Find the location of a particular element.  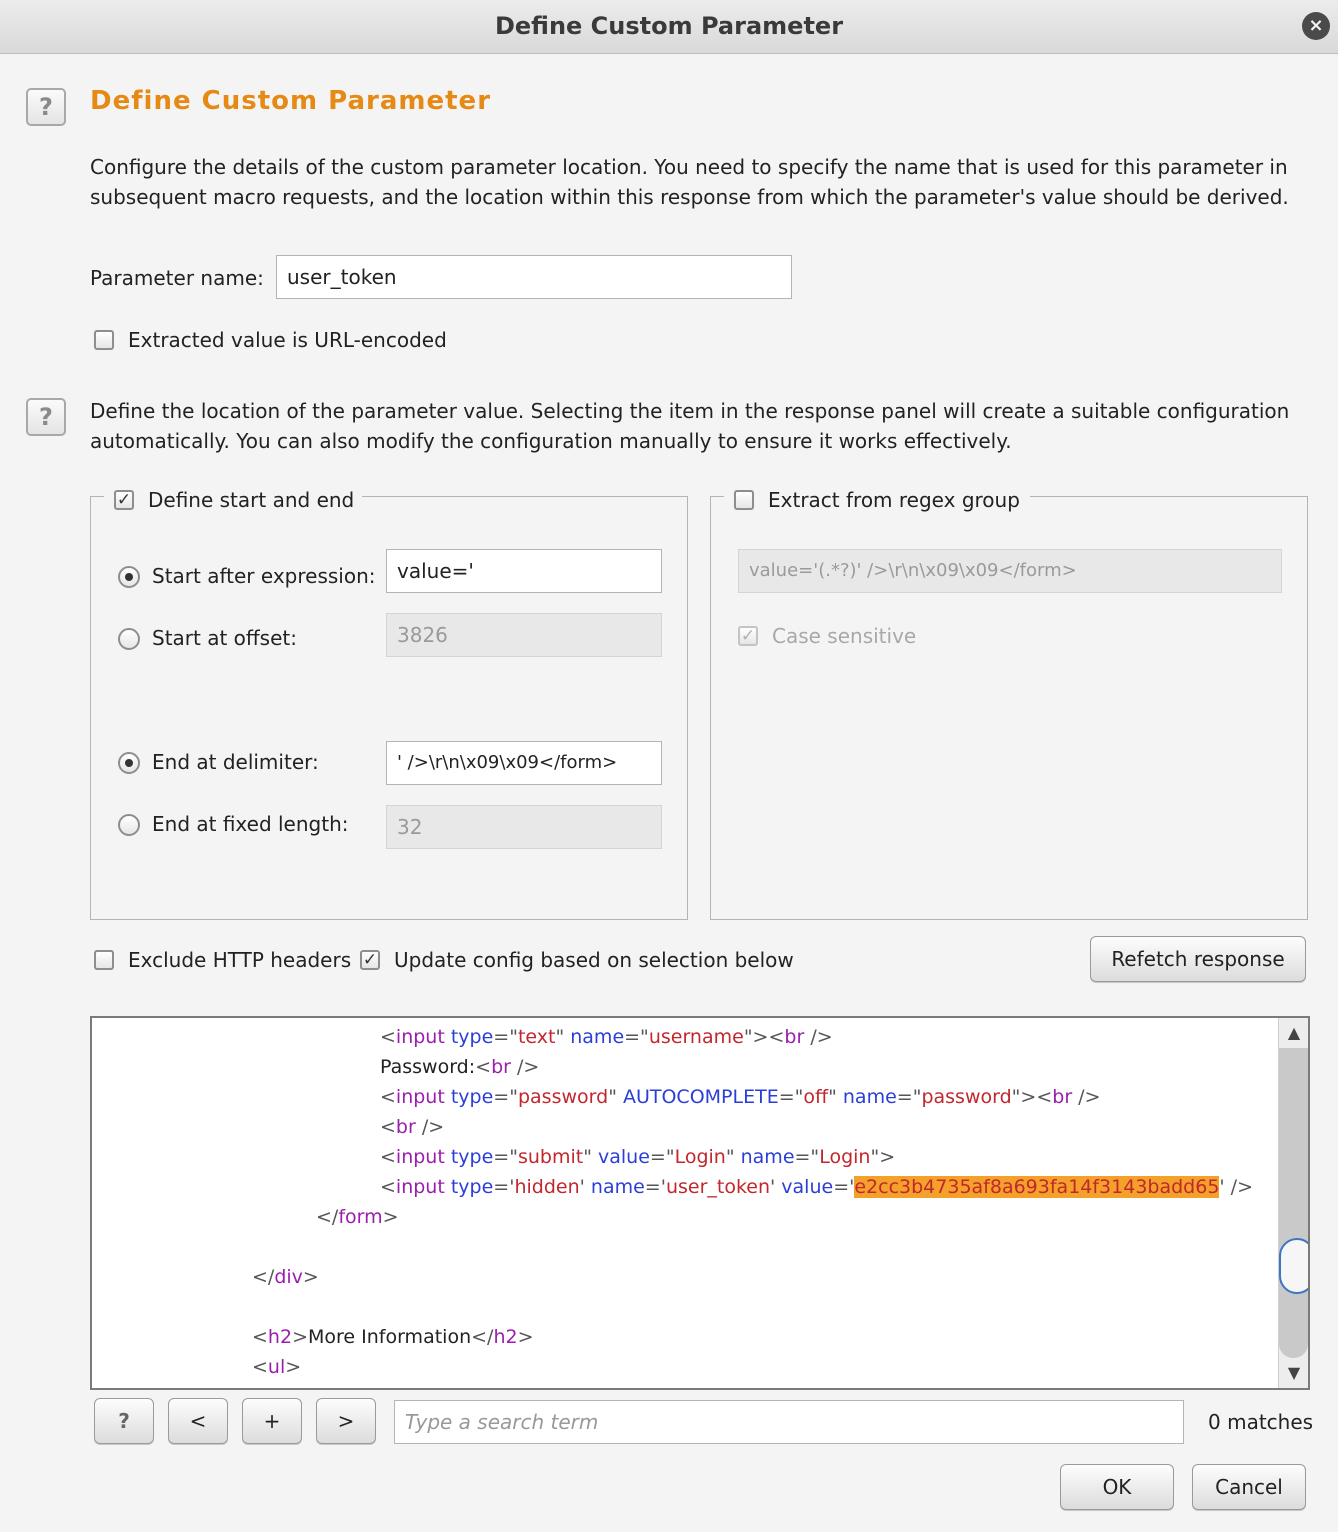

code-token: form is located at coordinates (360, 1217).